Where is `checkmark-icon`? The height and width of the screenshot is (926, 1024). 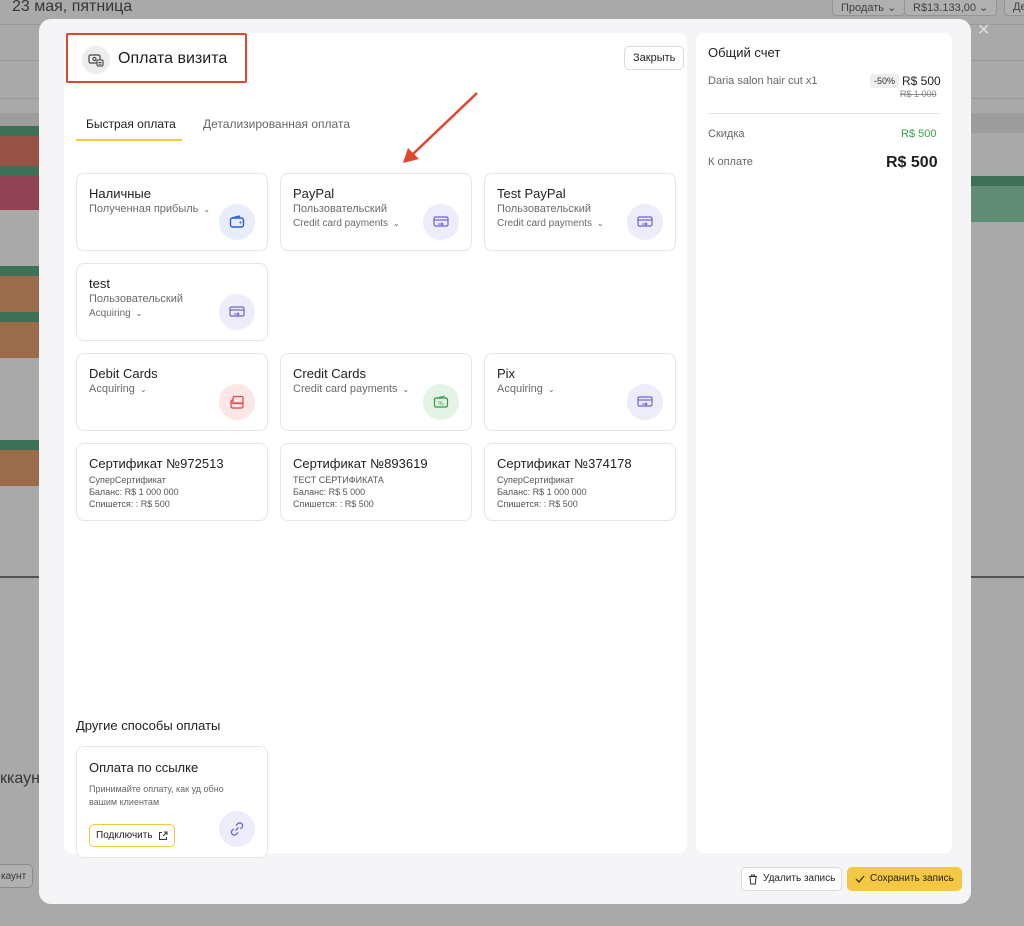 checkmark-icon is located at coordinates (860, 879).